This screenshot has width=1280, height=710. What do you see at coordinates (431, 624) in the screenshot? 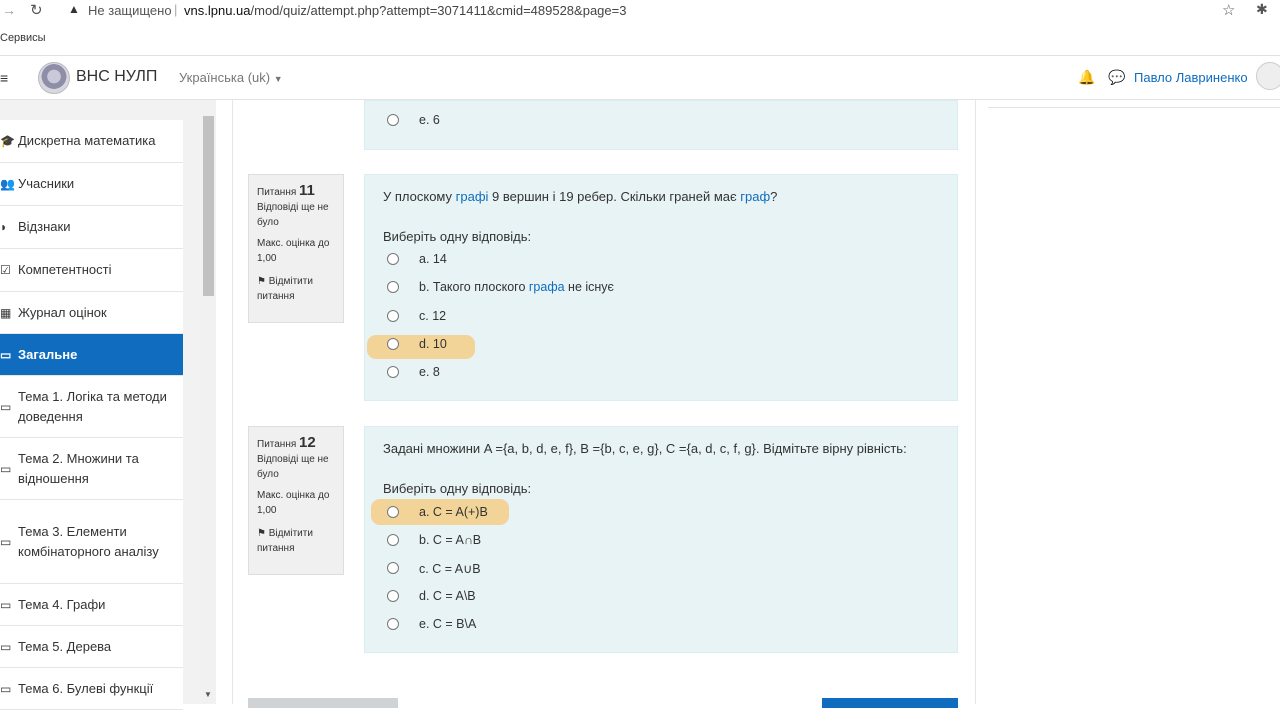
I see `answer-option: e. C = B\A` at bounding box center [431, 624].